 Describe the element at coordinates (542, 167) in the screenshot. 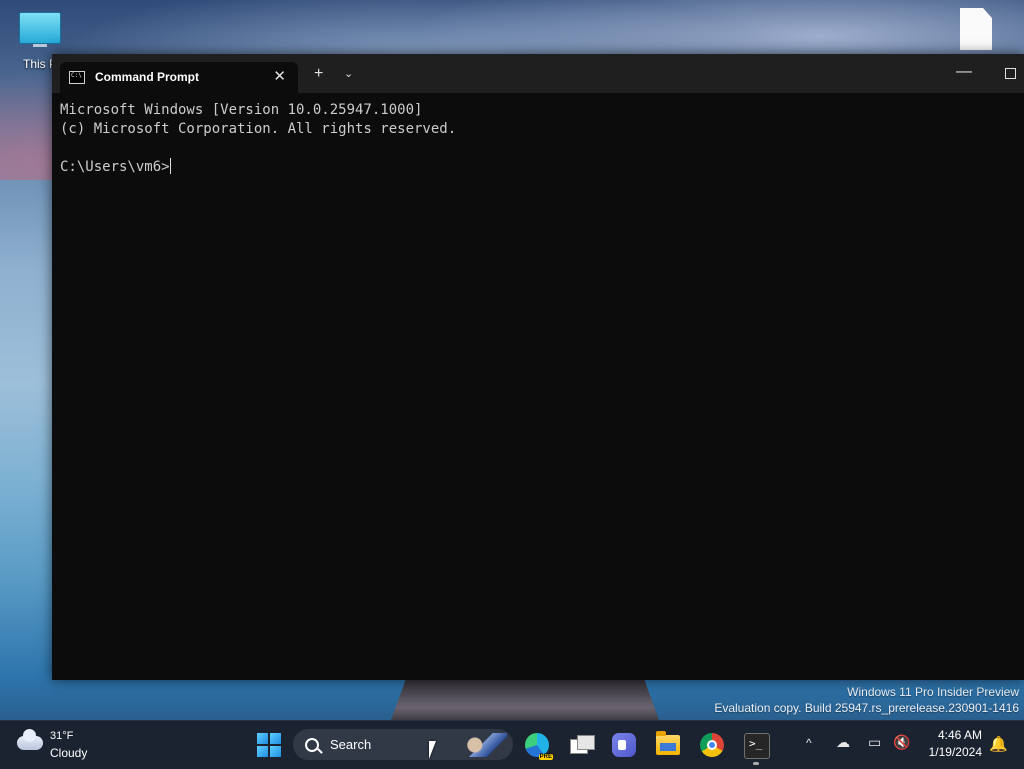

I see `prompt-line: C:\Users\vm6>` at that location.